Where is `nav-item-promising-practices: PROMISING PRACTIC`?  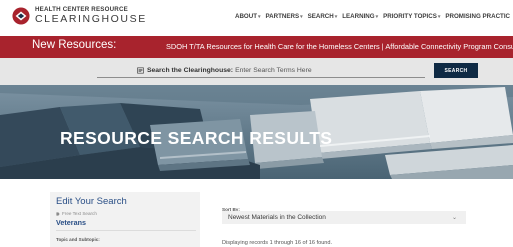 nav-item-promising-practices: PROMISING PRACTIC is located at coordinates (477, 16).